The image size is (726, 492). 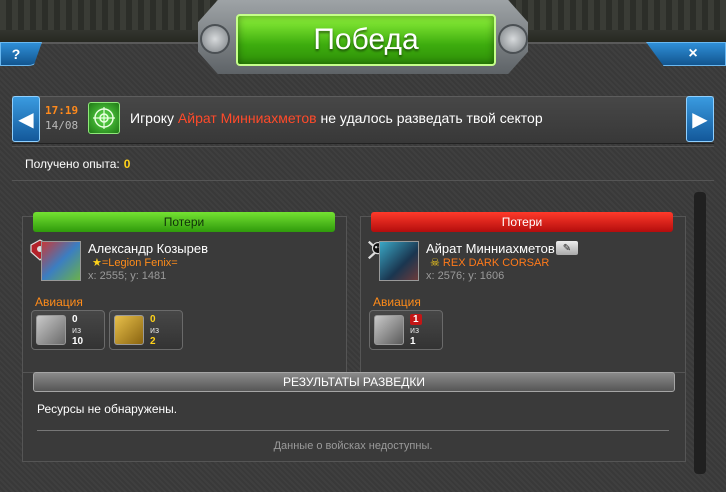 What do you see at coordinates (104, 118) in the screenshot?
I see `radar-icon` at bounding box center [104, 118].